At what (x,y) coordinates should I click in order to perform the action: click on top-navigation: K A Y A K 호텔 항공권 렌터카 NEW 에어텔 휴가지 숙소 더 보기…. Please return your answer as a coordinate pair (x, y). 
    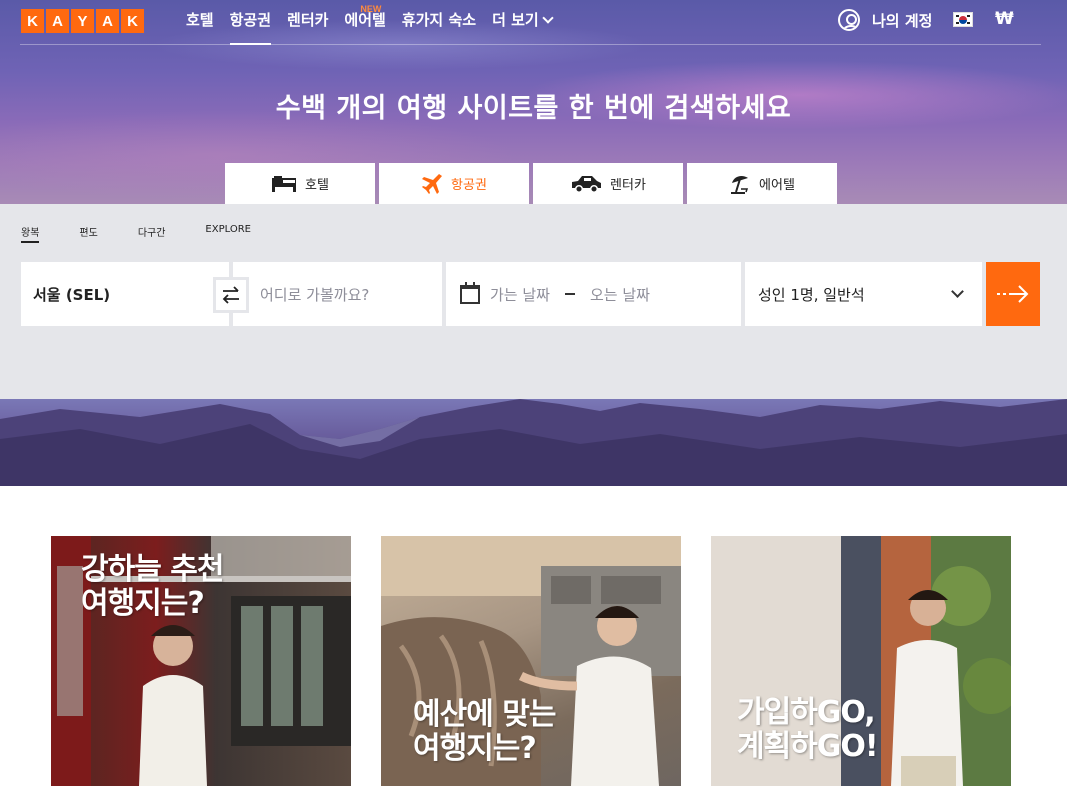
    Looking at the image, I should click on (533, 23).